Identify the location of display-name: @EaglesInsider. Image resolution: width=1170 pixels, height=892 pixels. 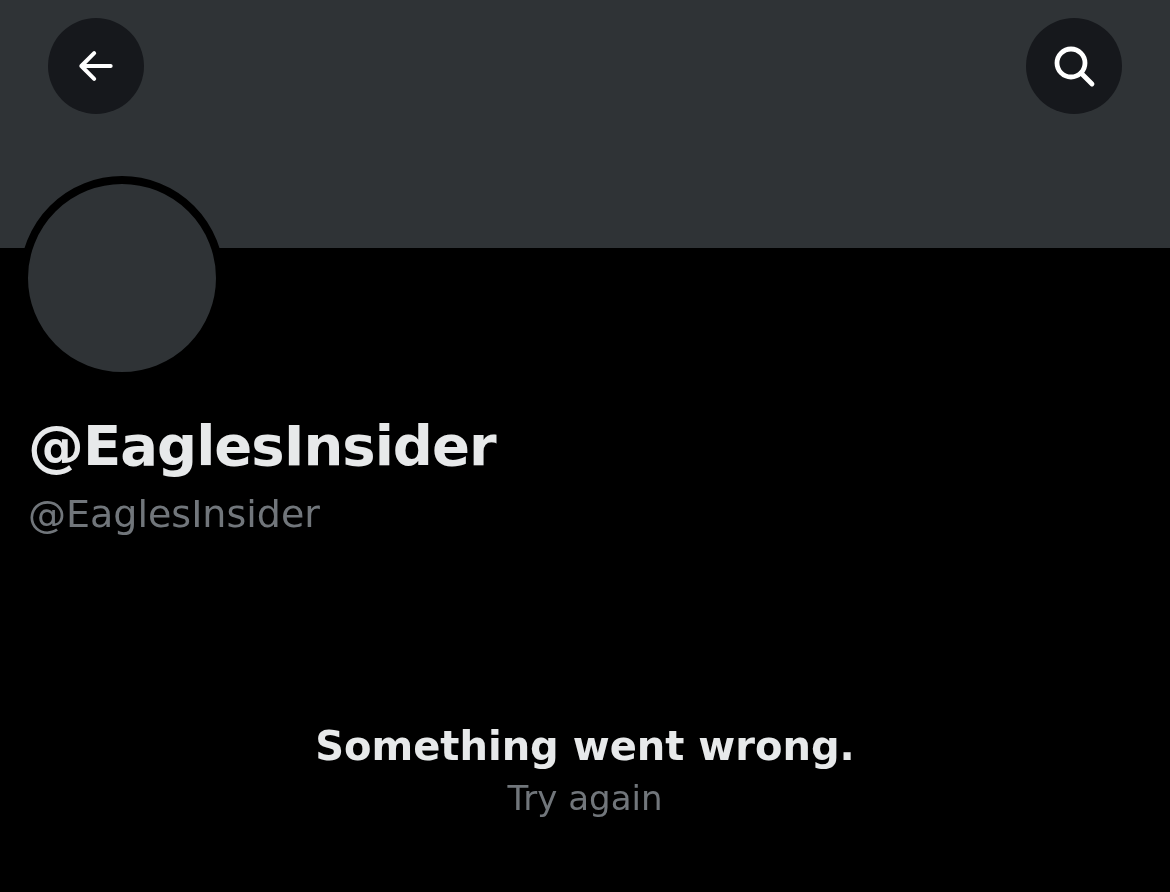
(262, 446).